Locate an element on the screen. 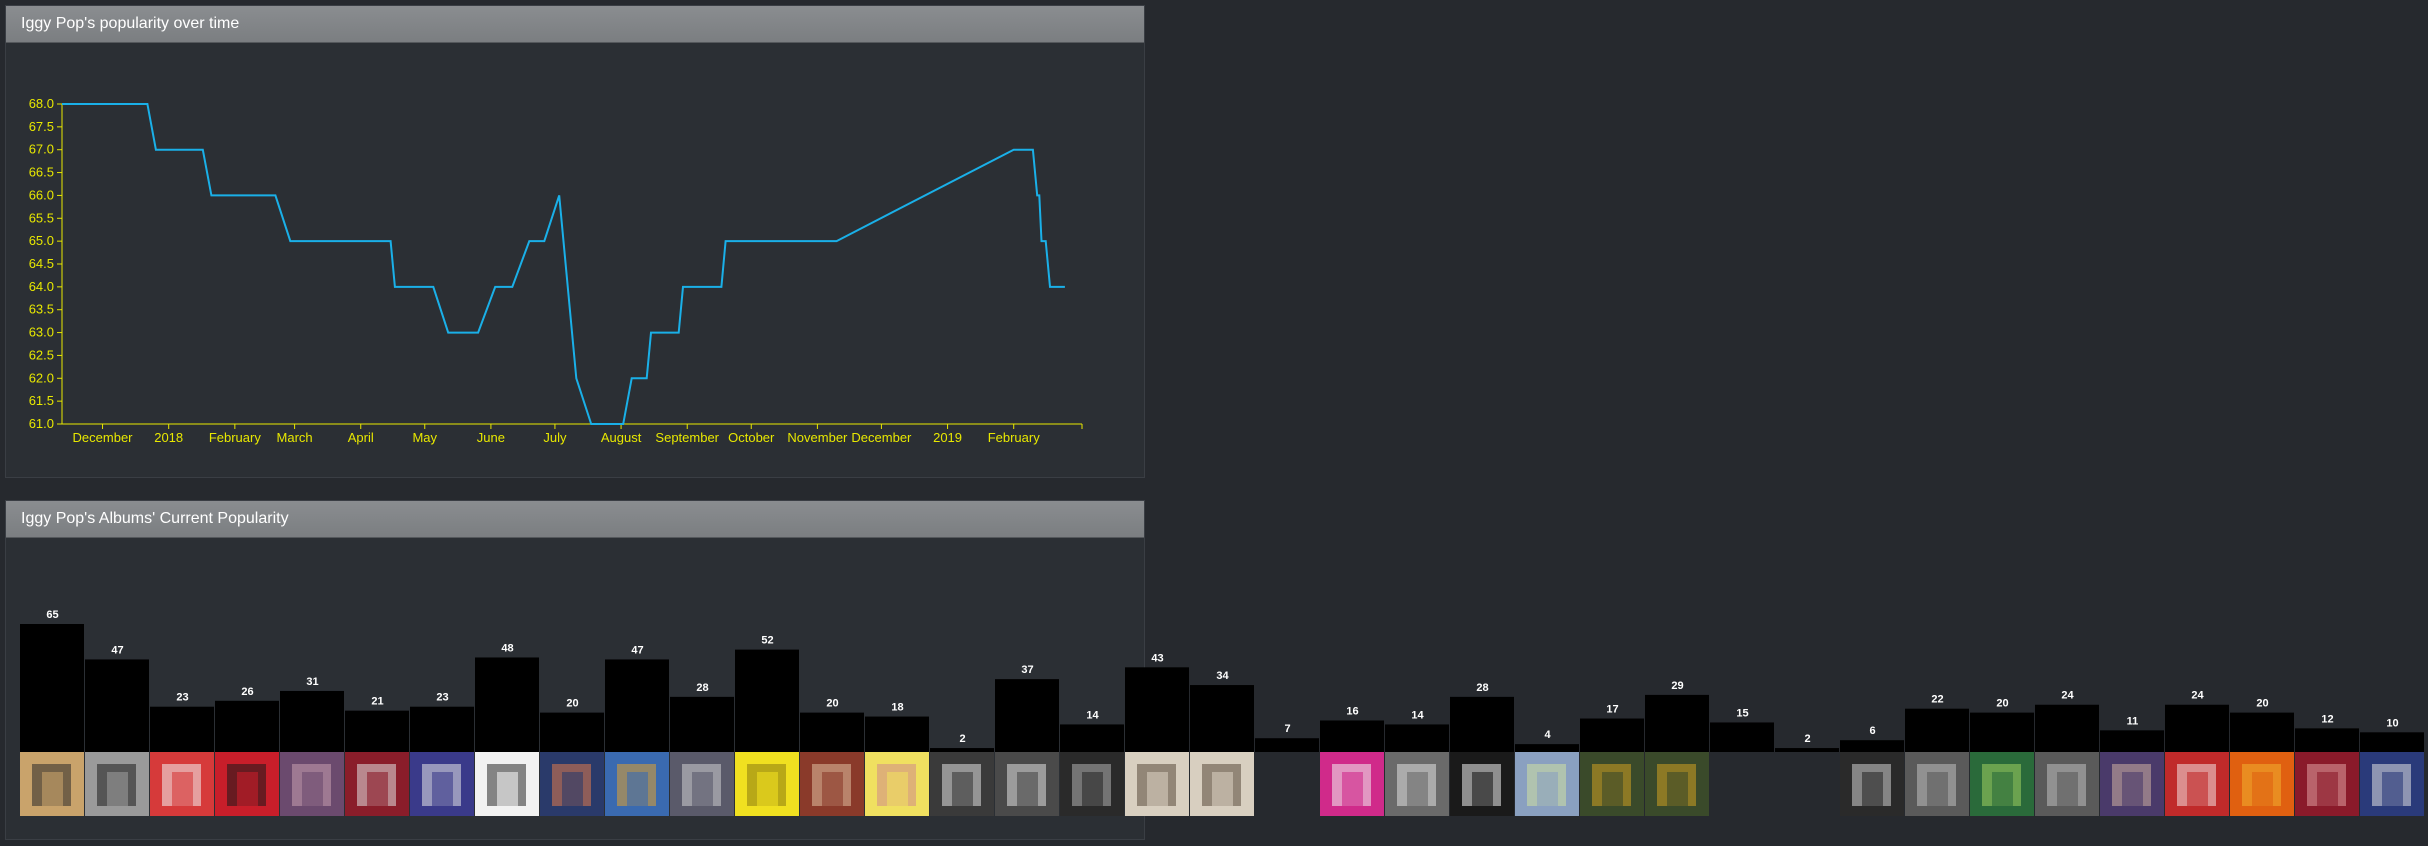 The height and width of the screenshot is (846, 2428). album-bar-value: 14 is located at coordinates (1417, 715).